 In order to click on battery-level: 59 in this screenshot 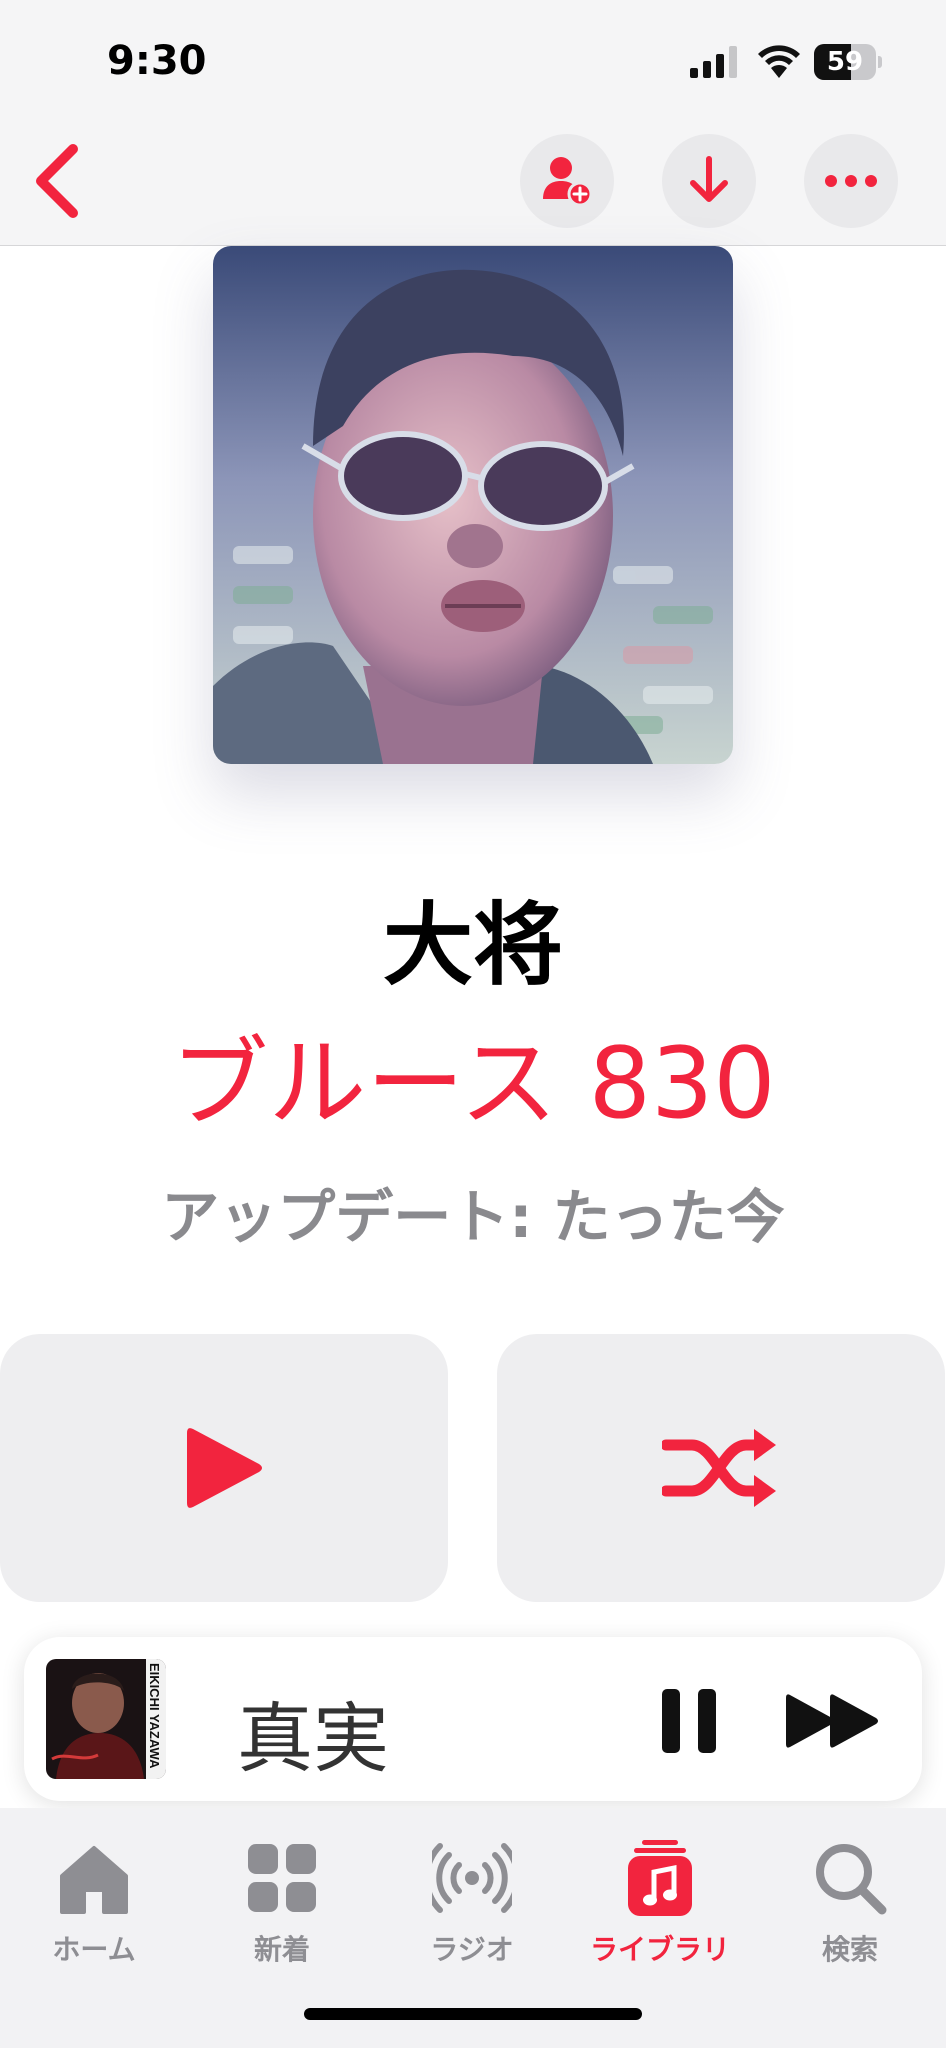, I will do `click(845, 62)`.